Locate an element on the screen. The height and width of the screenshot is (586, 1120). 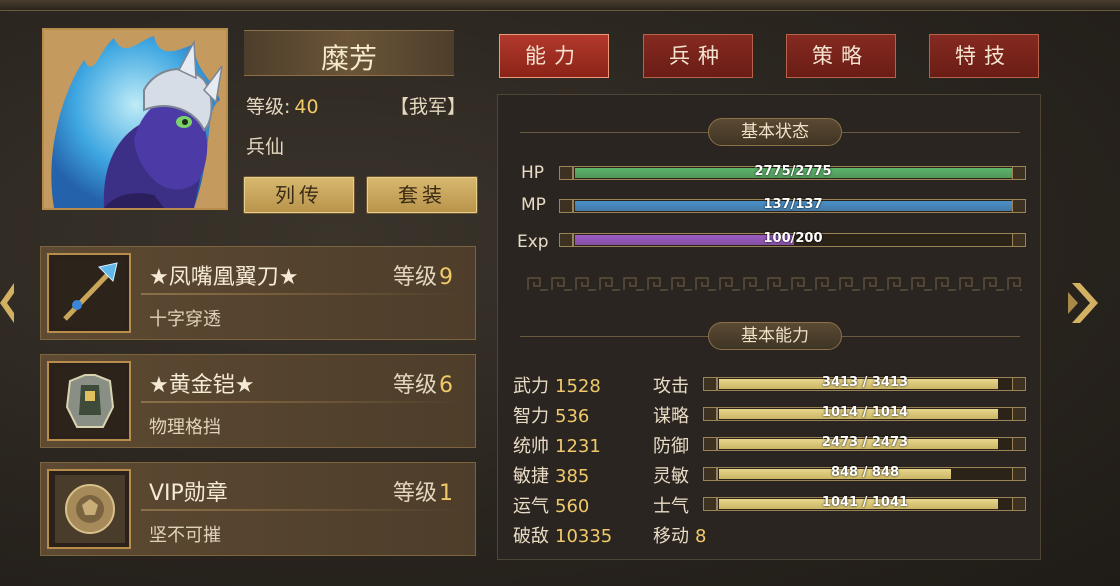
equipment-name: ★黄金铠★ is located at coordinates (202, 385).